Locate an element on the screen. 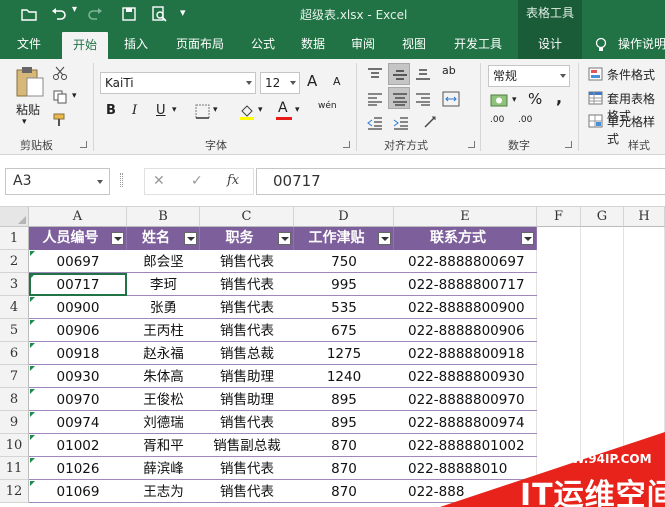  open-folder-icon is located at coordinates (29, 14).